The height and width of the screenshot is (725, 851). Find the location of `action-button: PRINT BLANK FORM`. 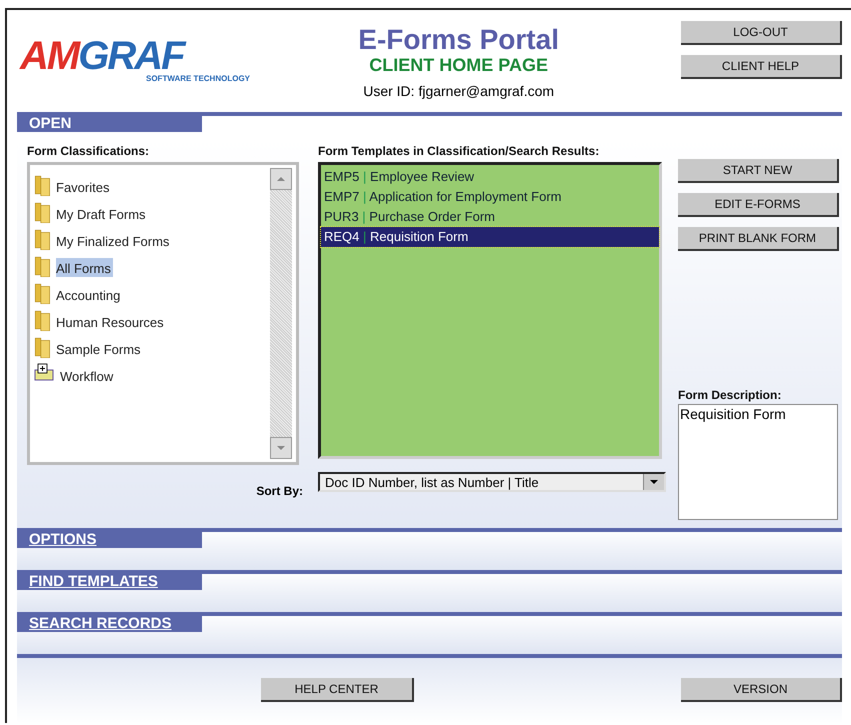

action-button: PRINT BLANK FORM is located at coordinates (758, 239).